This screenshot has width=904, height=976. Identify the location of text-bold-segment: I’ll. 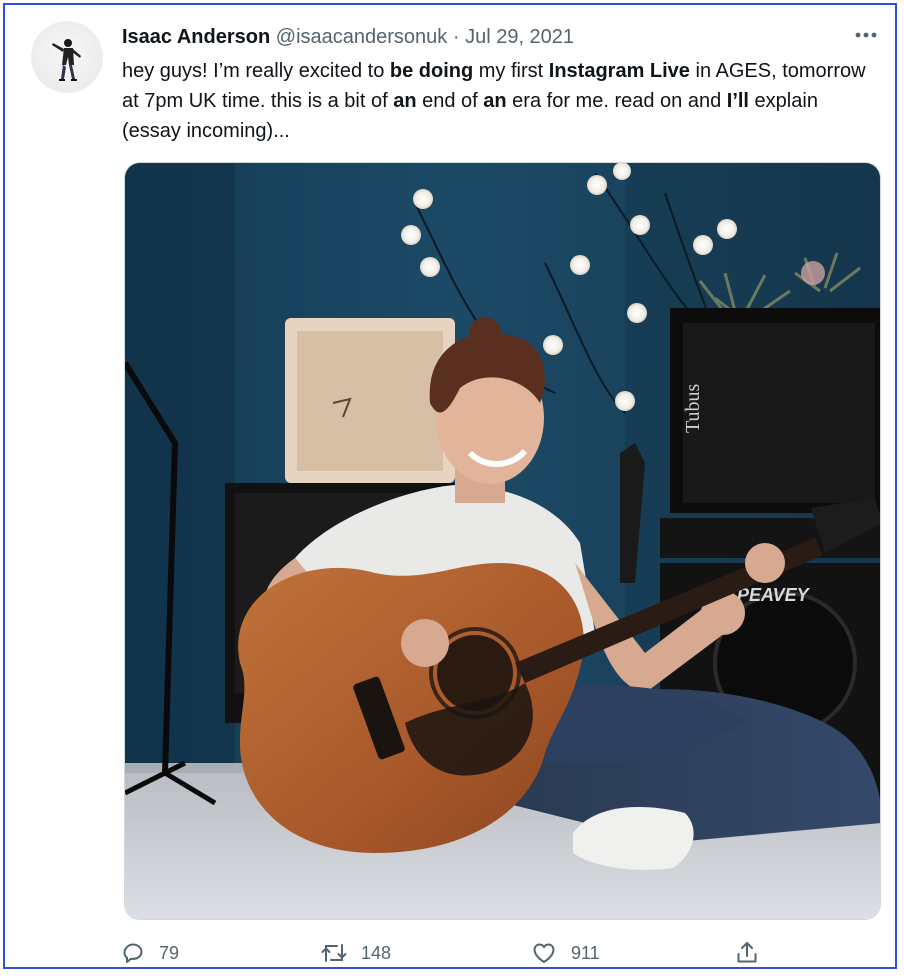
(737, 101).